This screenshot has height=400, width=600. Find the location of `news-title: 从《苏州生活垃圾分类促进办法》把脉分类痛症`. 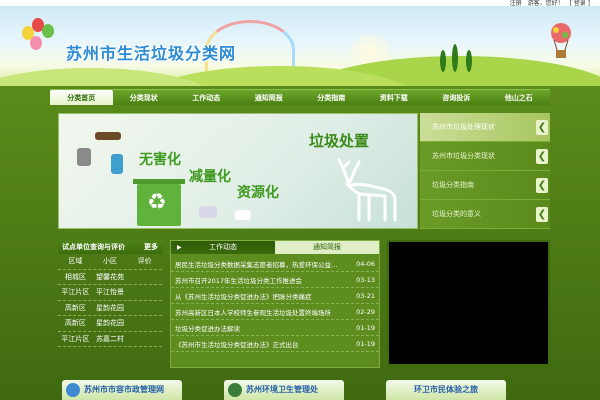

news-title: 从《苏州生活垃圾分类促进办法》把脉分类痛症 is located at coordinates (262, 296).